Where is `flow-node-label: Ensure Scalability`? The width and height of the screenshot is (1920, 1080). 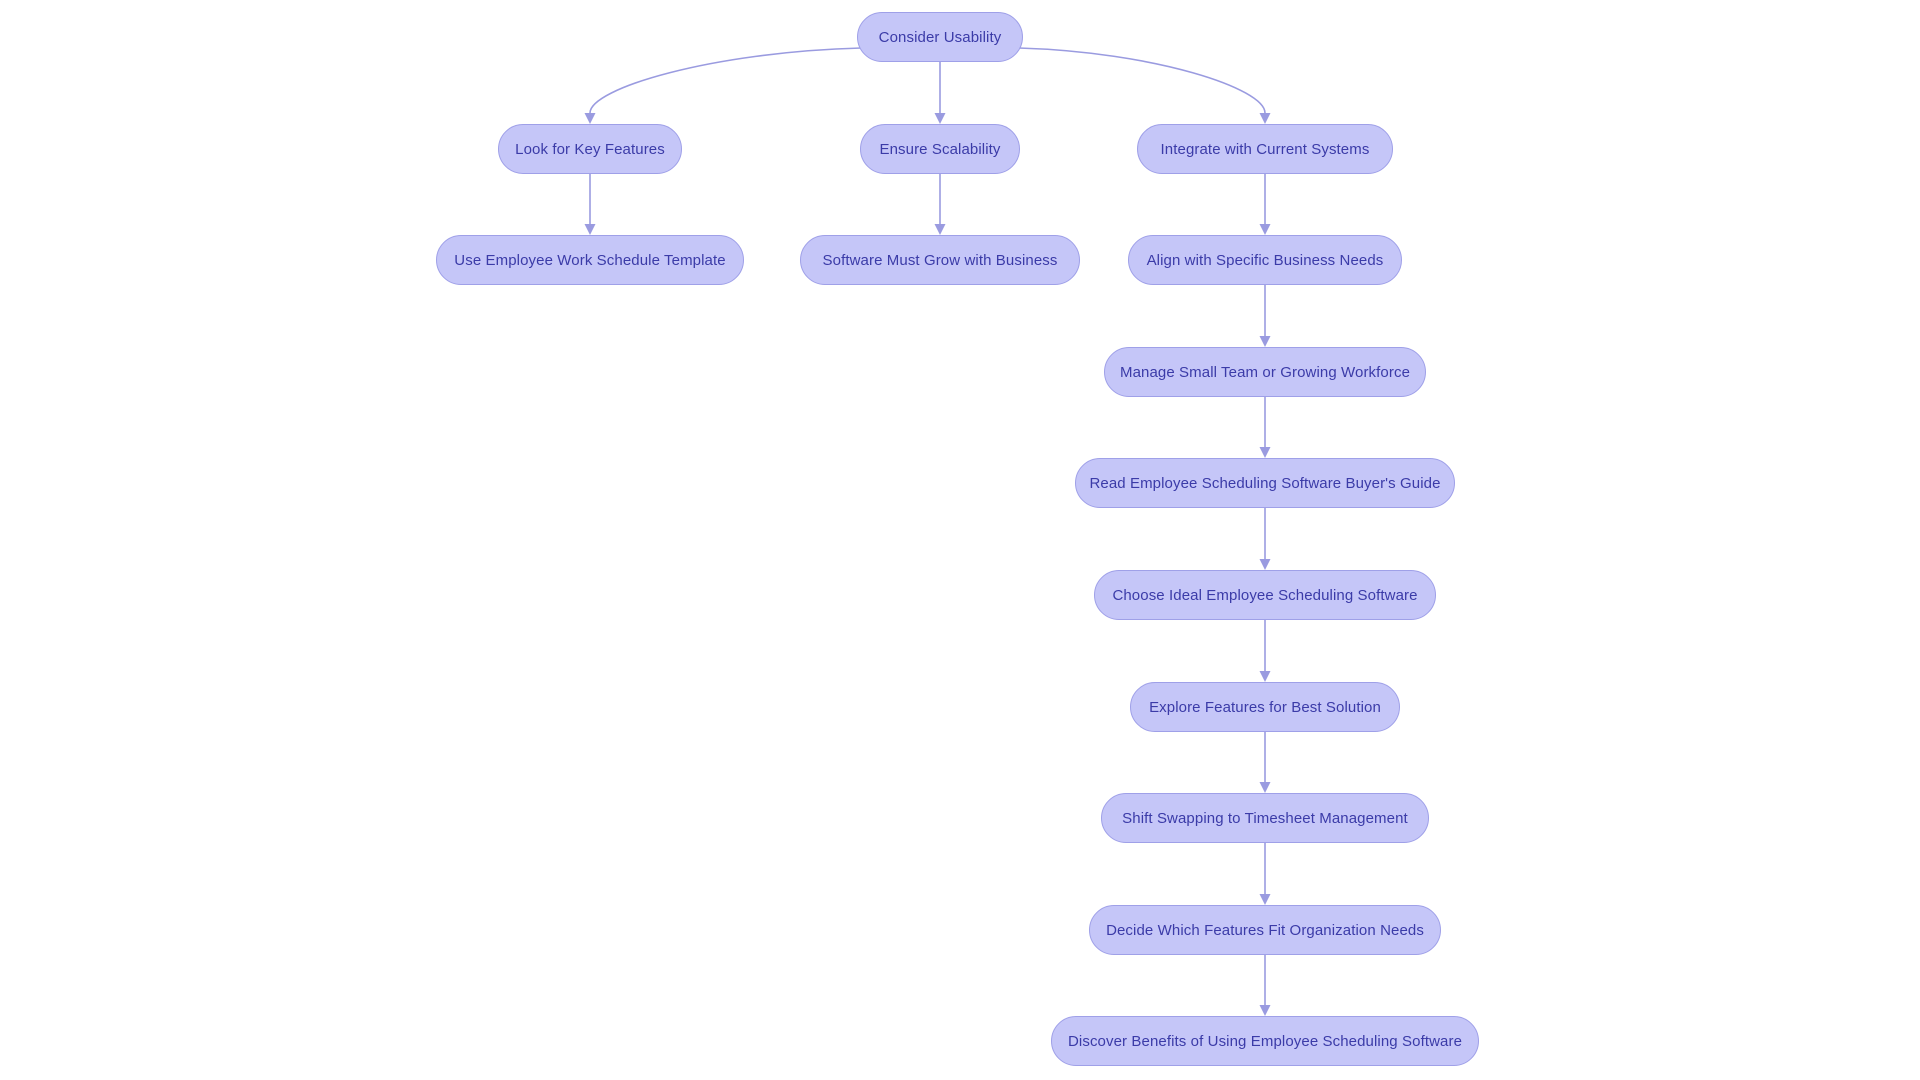 flow-node-label: Ensure Scalability is located at coordinates (940, 149).